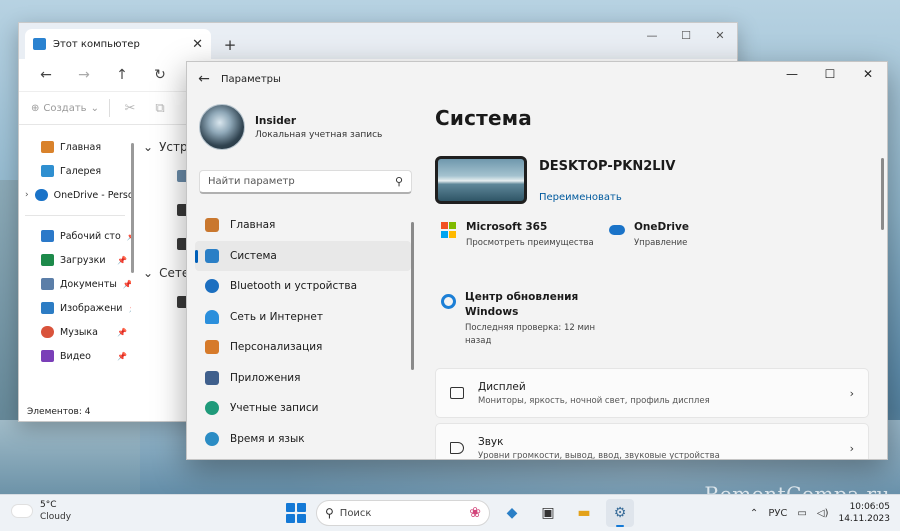  What do you see at coordinates (355, 513) in the screenshot?
I see `taskbar-search-label: Поиск` at bounding box center [355, 513].